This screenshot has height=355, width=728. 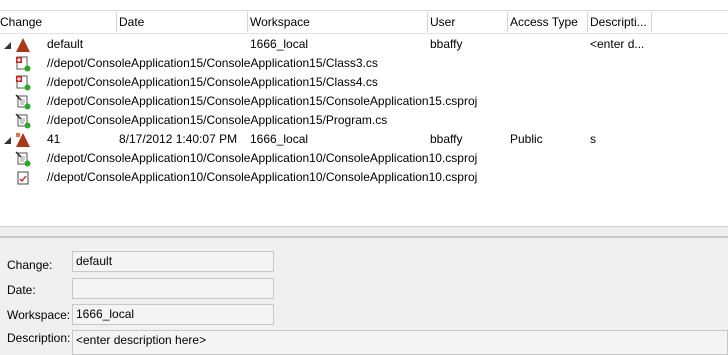 I want to click on pane-splitter, so click(x=364, y=232).